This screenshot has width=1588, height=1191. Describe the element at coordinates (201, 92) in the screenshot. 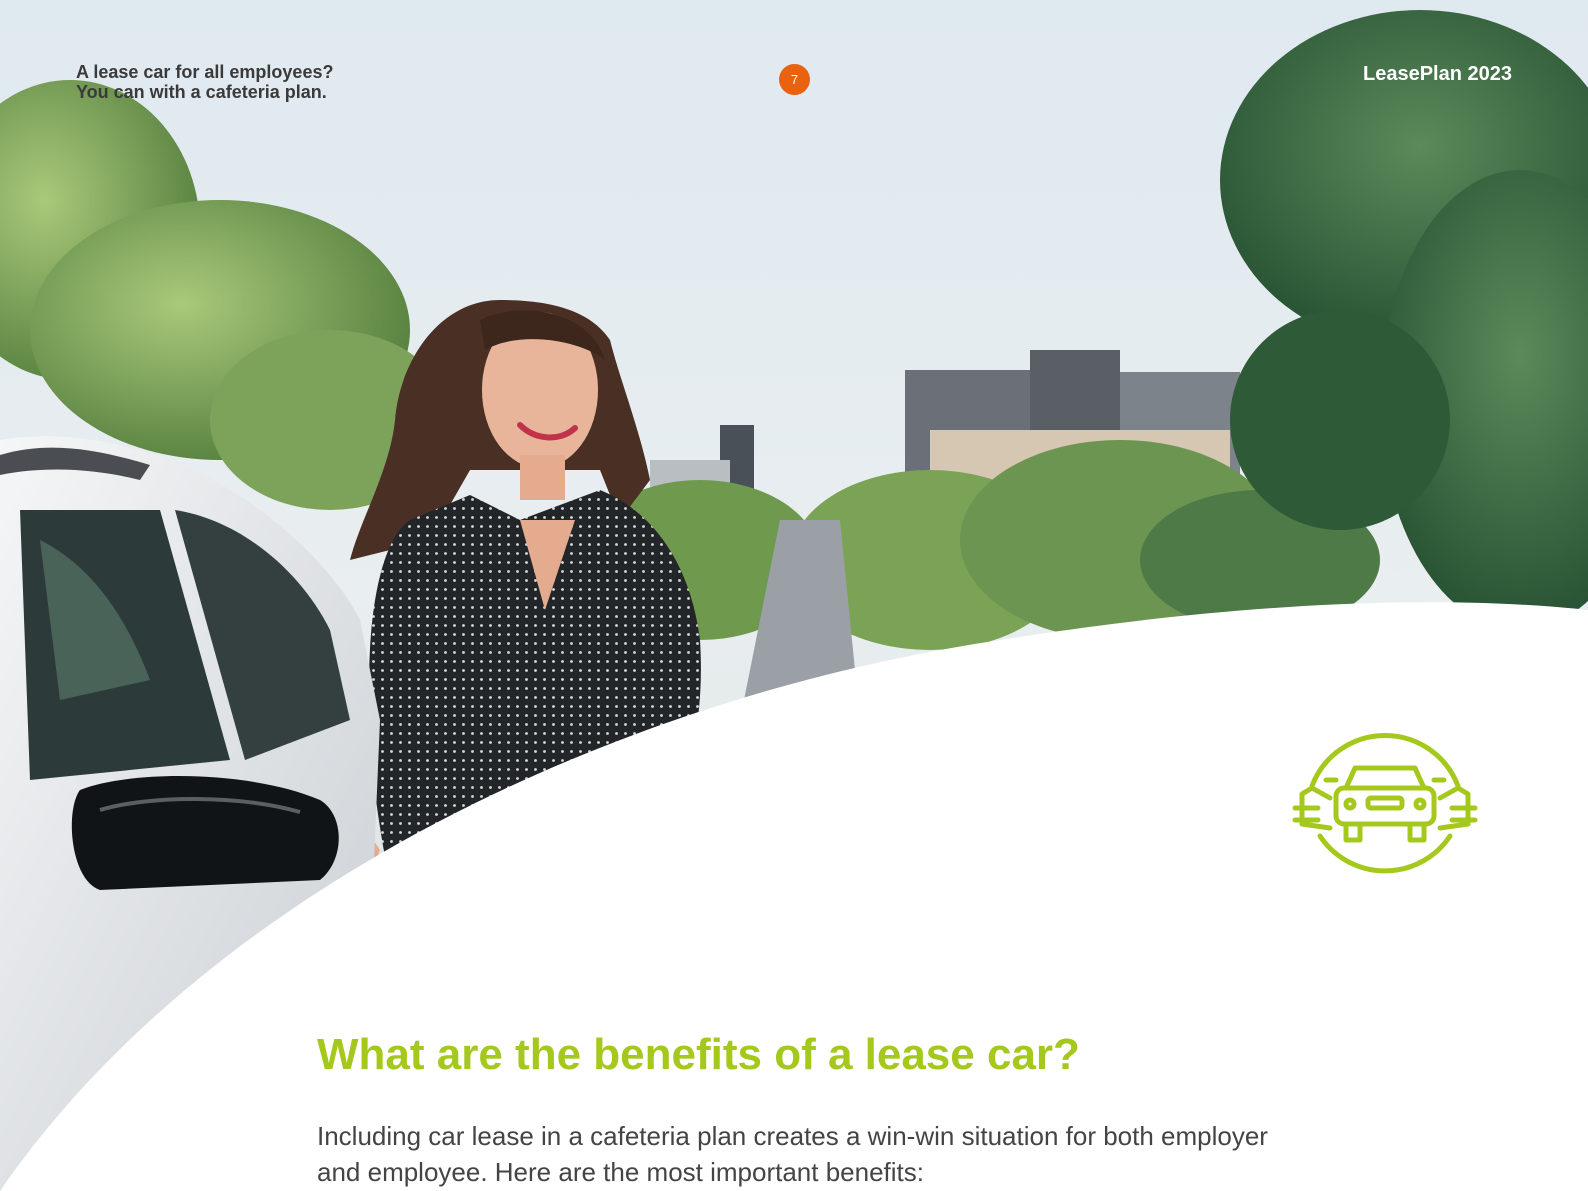

I see `document-title-line-2: You can with a cafeteria plan.` at that location.